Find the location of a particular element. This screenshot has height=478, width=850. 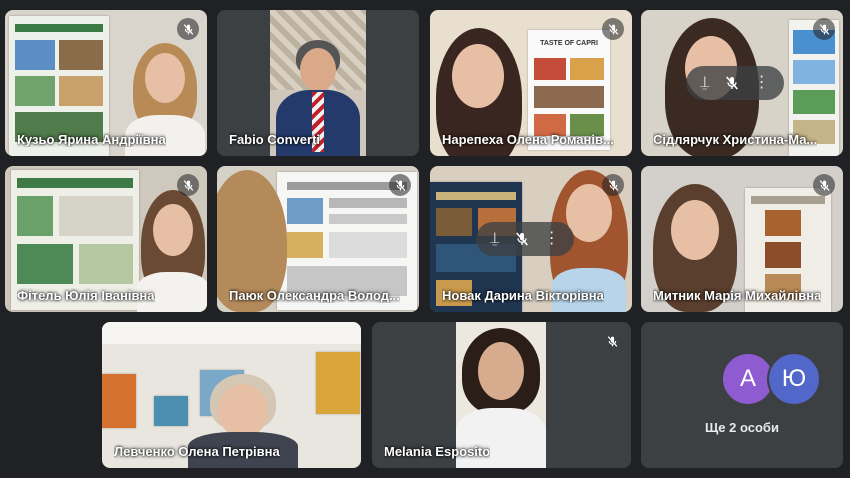

avatar: Ю is located at coordinates (794, 379).